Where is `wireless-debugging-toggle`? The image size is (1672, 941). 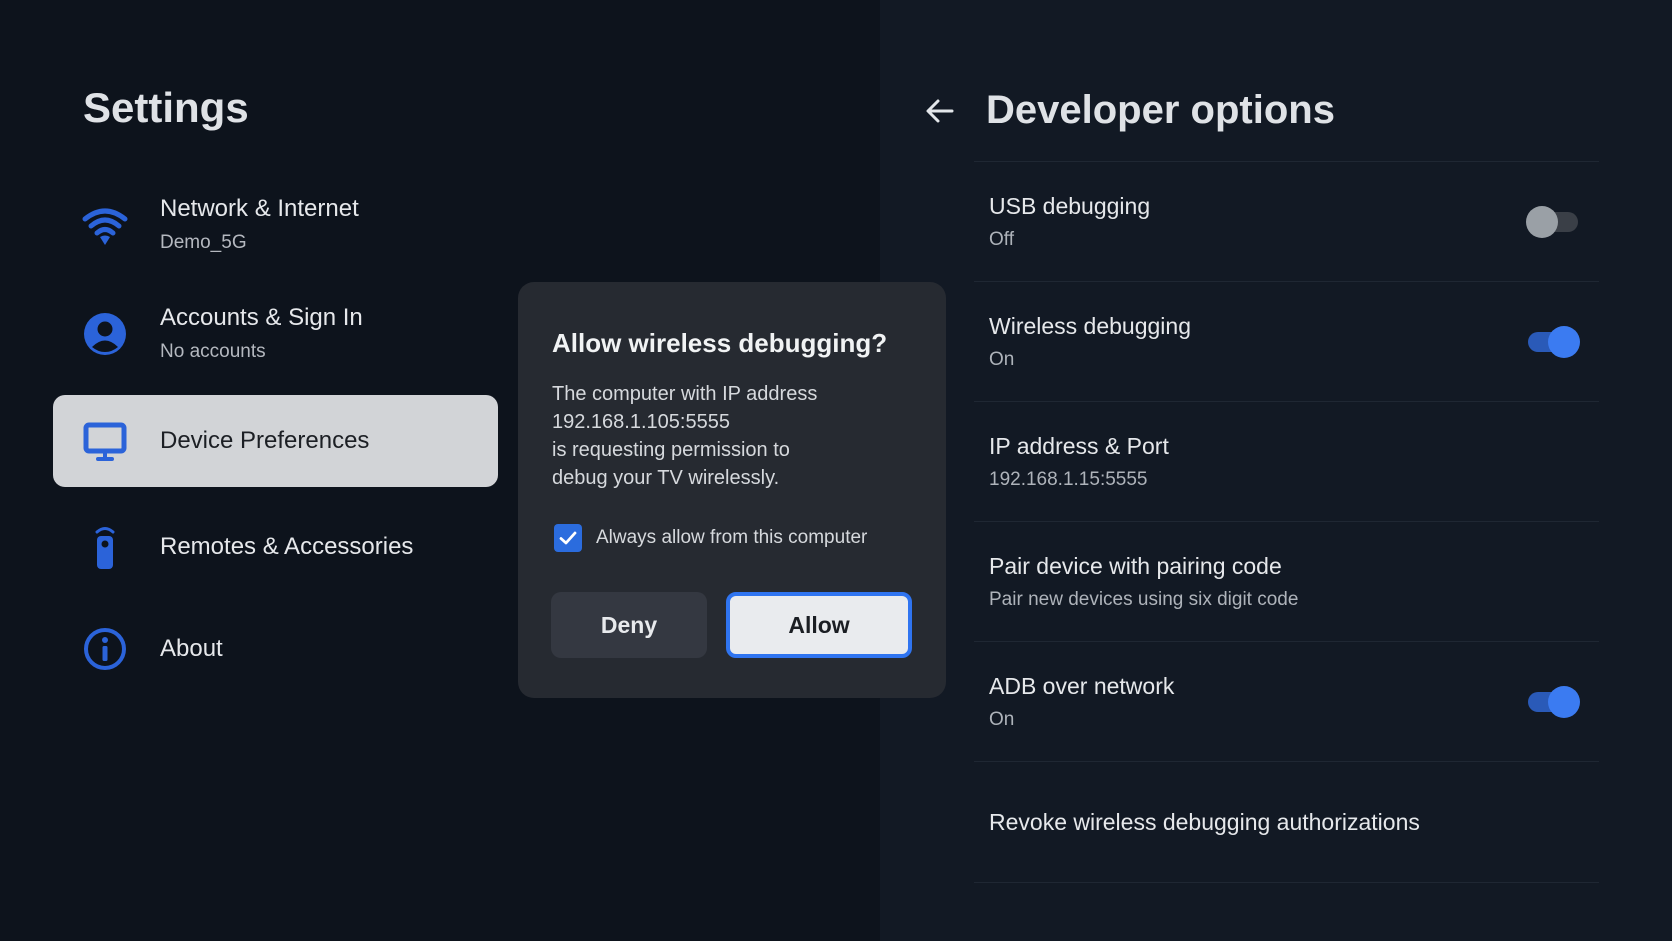 wireless-debugging-toggle is located at coordinates (1553, 342).